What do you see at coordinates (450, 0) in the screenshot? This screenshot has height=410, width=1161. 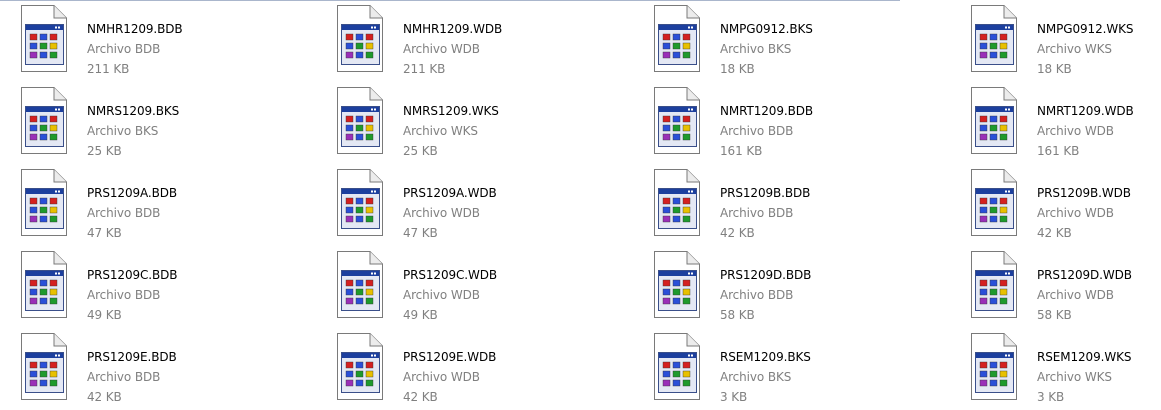 I see `view-top-border` at bounding box center [450, 0].